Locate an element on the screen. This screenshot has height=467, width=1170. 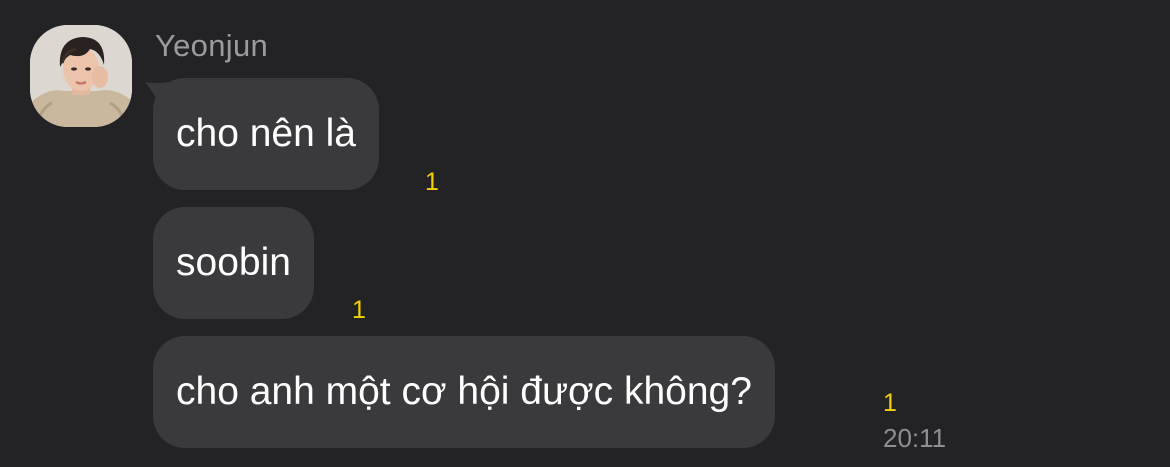
avatar is located at coordinates (81, 76).